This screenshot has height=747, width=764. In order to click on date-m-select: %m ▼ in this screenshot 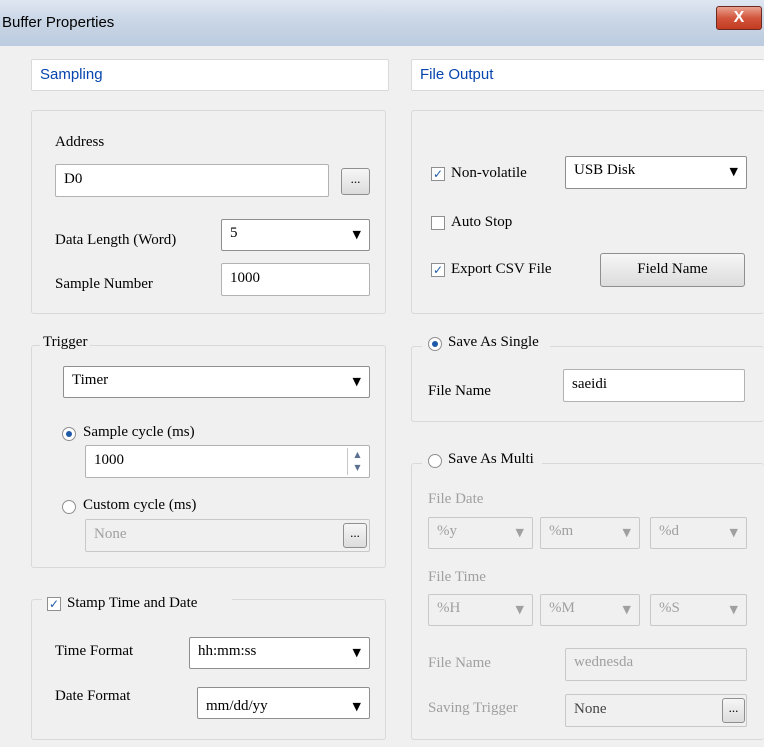, I will do `click(590, 533)`.